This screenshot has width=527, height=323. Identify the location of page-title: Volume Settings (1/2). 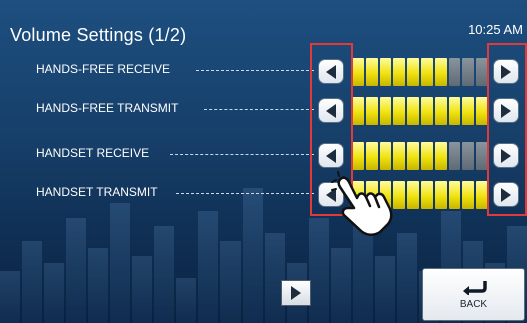
(98, 35).